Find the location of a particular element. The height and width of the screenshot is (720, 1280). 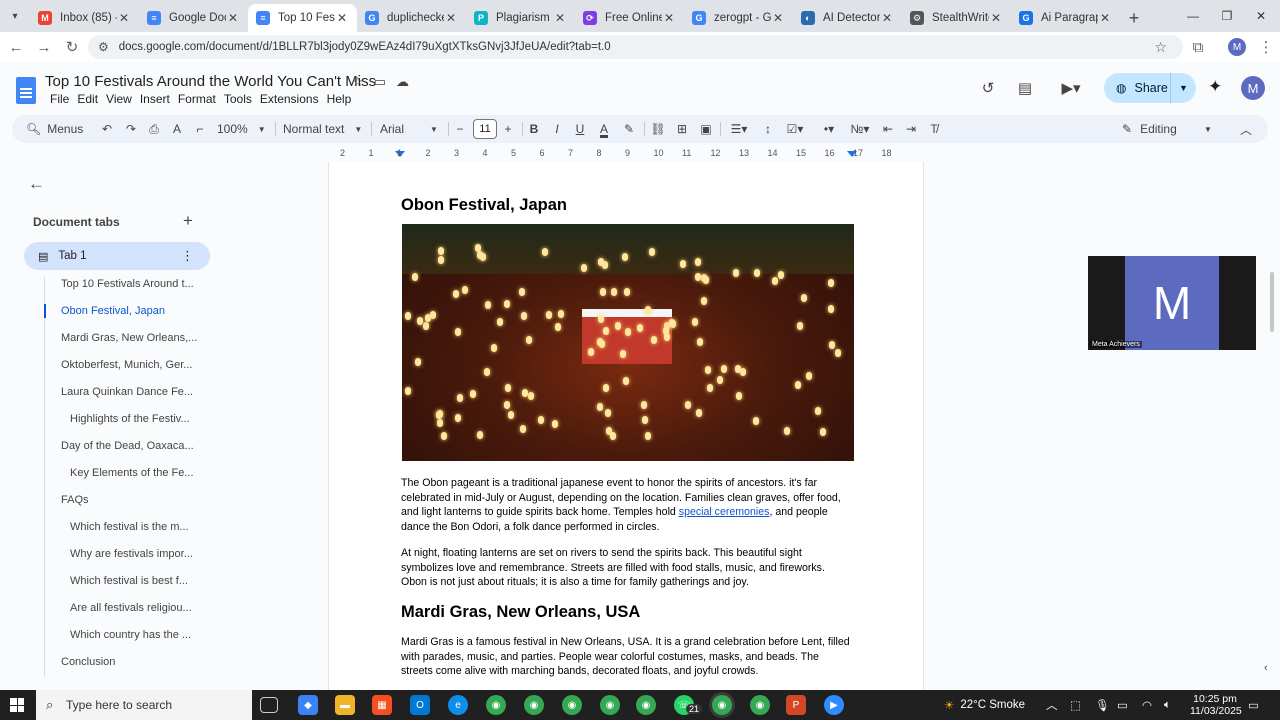

tab-1: ▤ Tab 1 ⋮ is located at coordinates (117, 256).